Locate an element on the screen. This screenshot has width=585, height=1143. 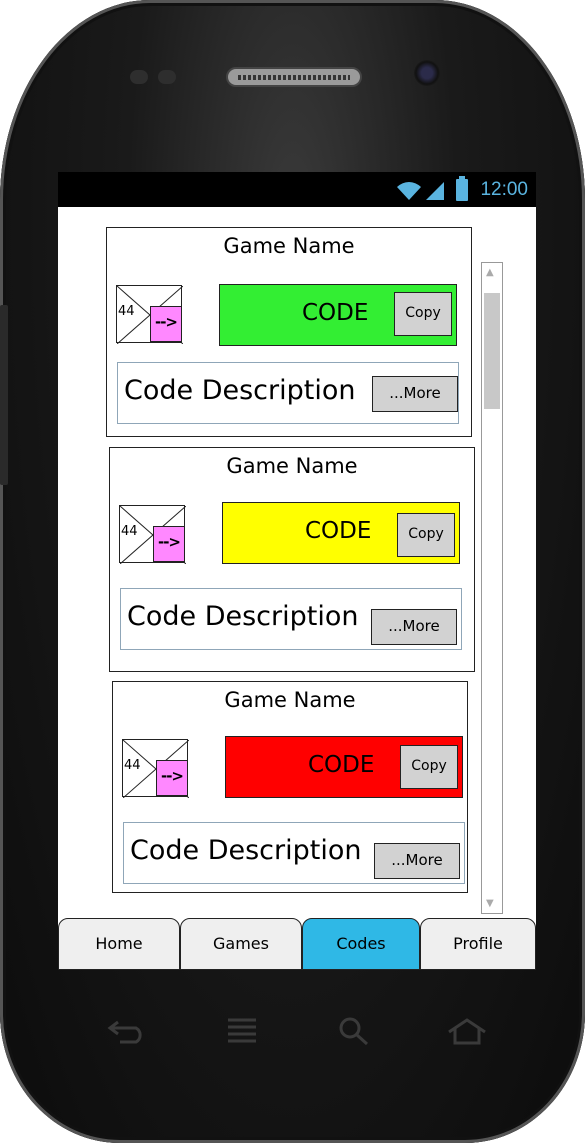
home-icon is located at coordinates (467, 1031).